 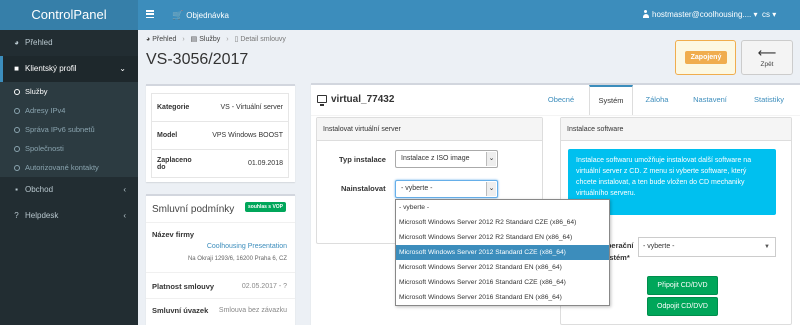 I want to click on breadcrumb: ◕ Přehled › ▤ Služby › ▯ Detail smlouvy, so click(x=216, y=40).